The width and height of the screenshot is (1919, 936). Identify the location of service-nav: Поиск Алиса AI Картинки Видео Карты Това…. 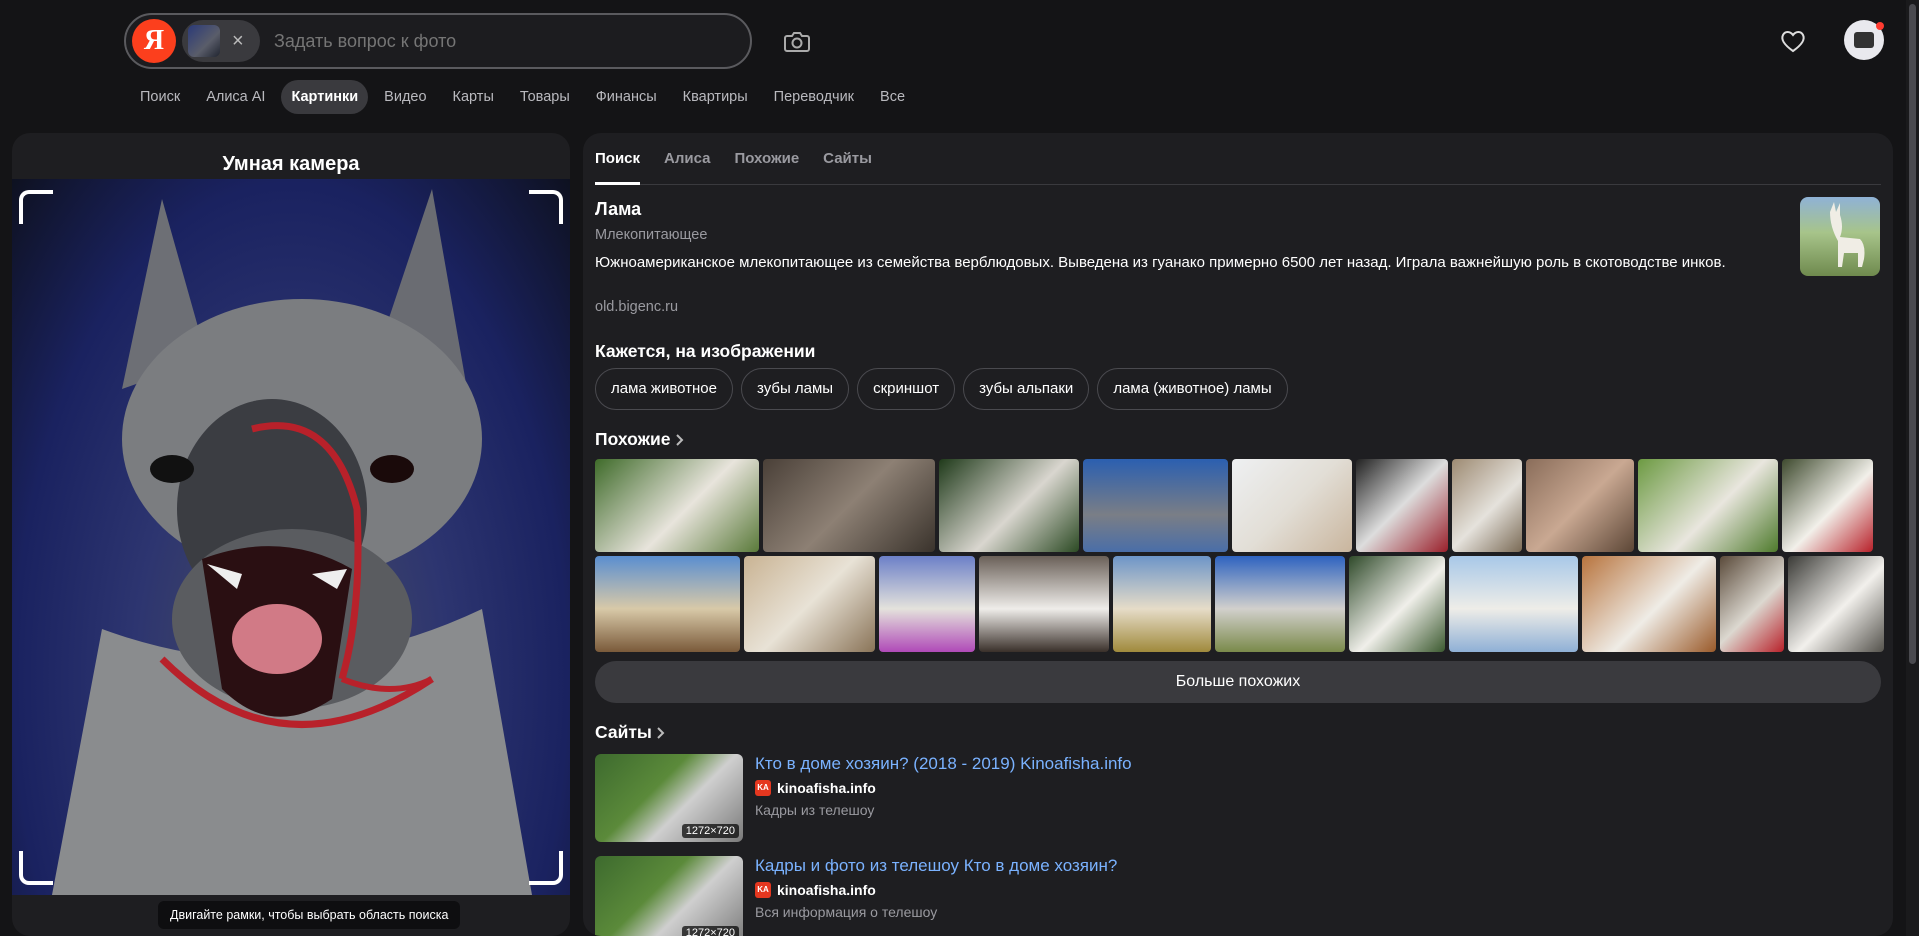
(522, 97).